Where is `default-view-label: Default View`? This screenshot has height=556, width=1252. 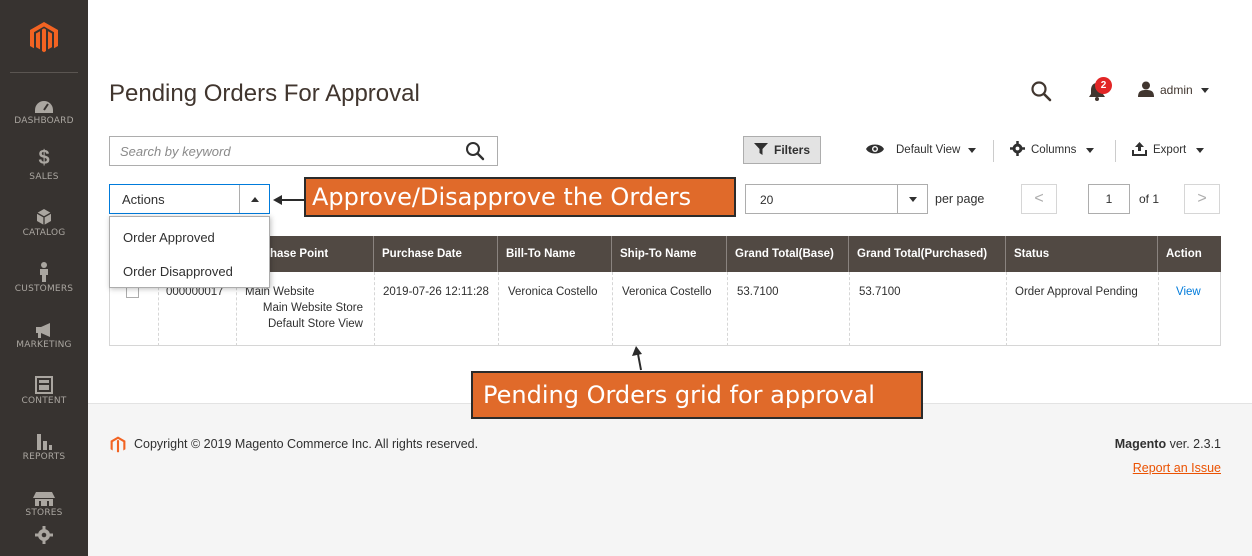 default-view-label: Default View is located at coordinates (928, 150).